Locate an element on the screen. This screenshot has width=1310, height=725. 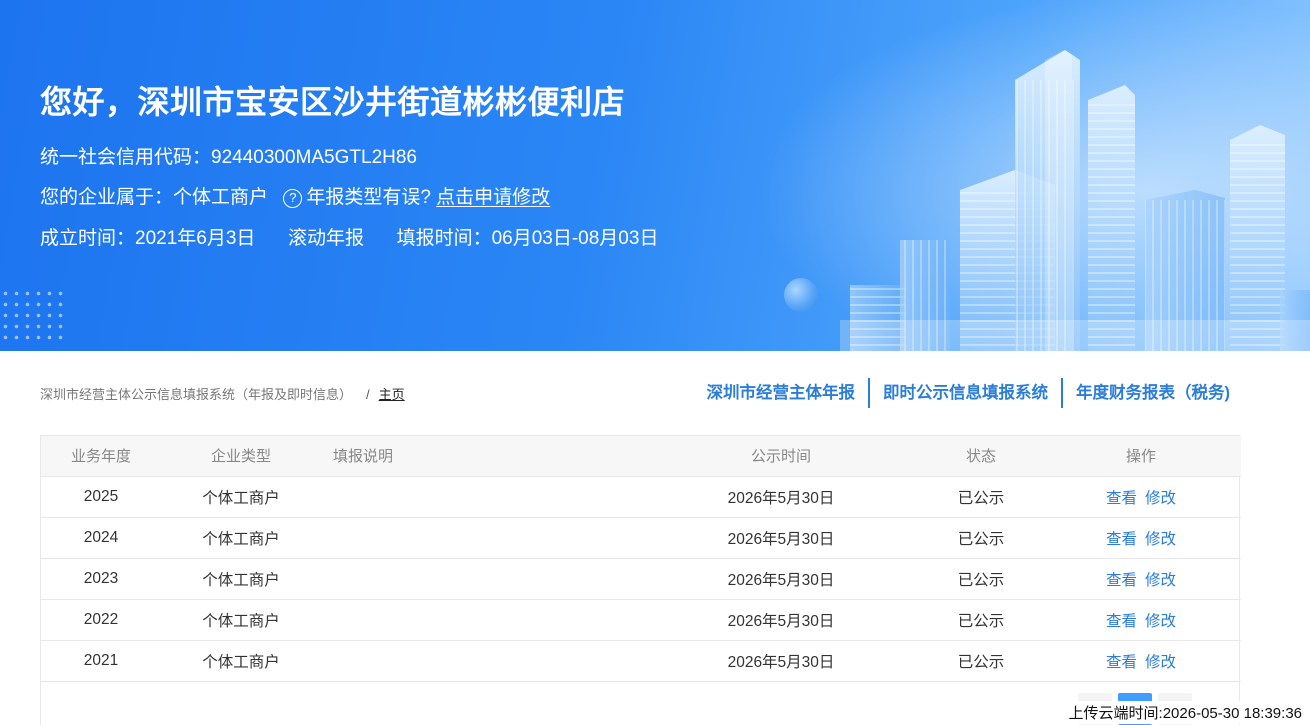
table-header-row: 业务年度 企业类型 填报说明 公示时间 状态 操作 is located at coordinates (641, 456).